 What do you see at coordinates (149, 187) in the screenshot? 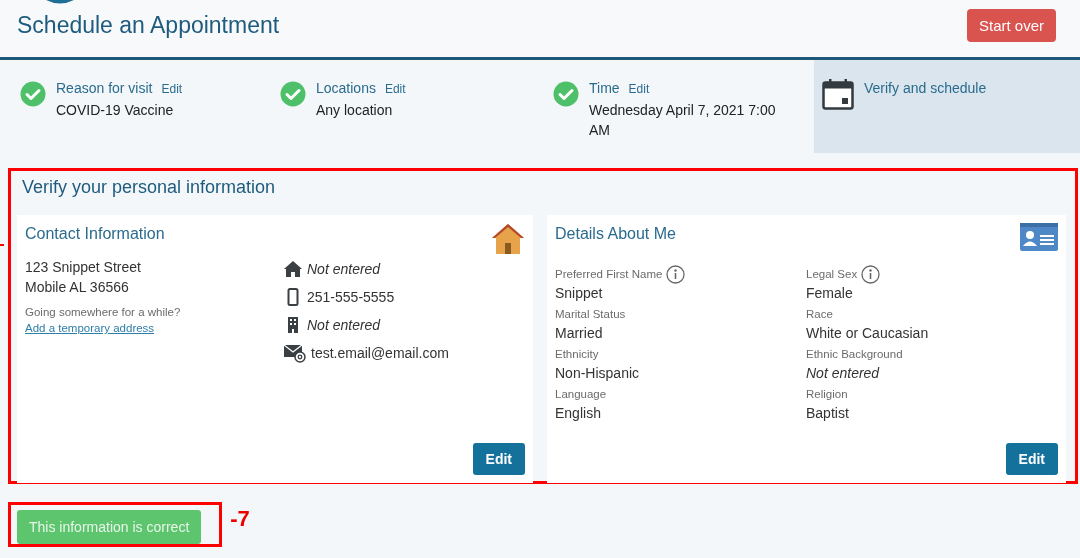
I see `section-title: Verify your personal information` at bounding box center [149, 187].